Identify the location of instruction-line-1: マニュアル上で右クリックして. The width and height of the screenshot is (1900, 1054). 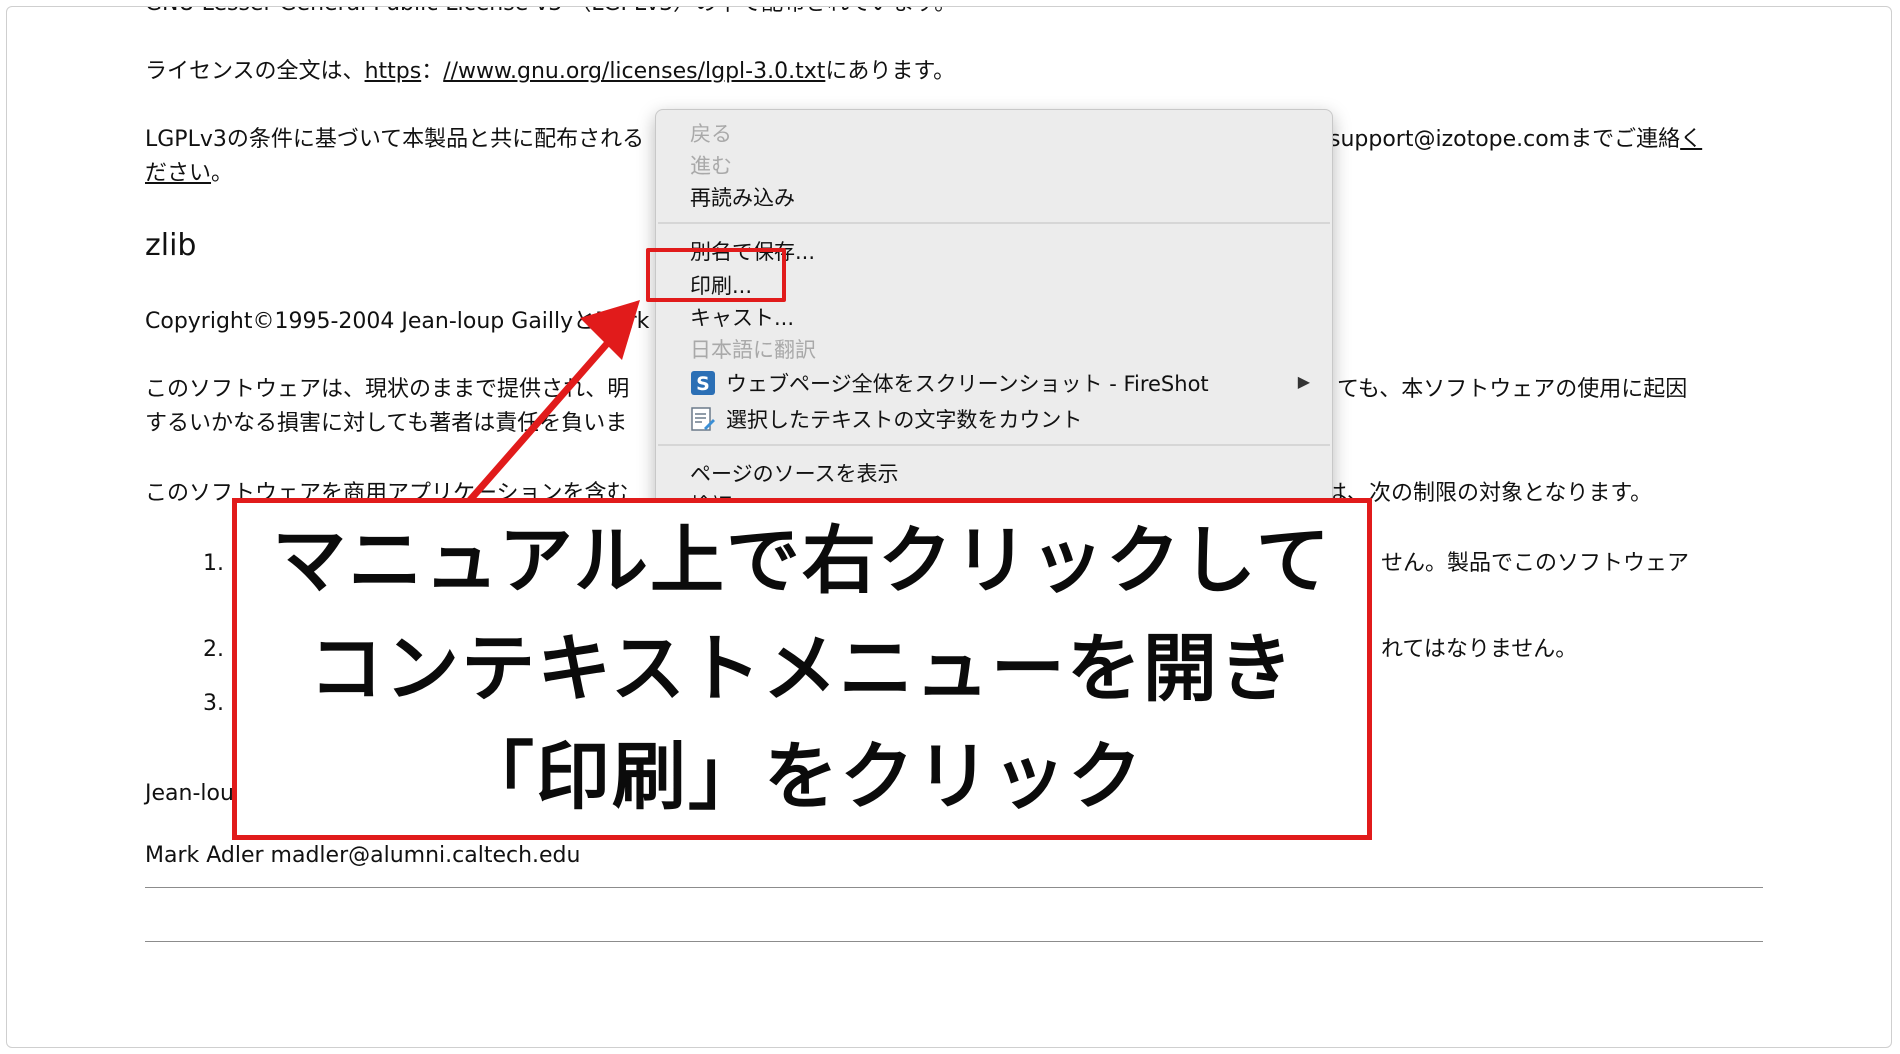
(802, 561).